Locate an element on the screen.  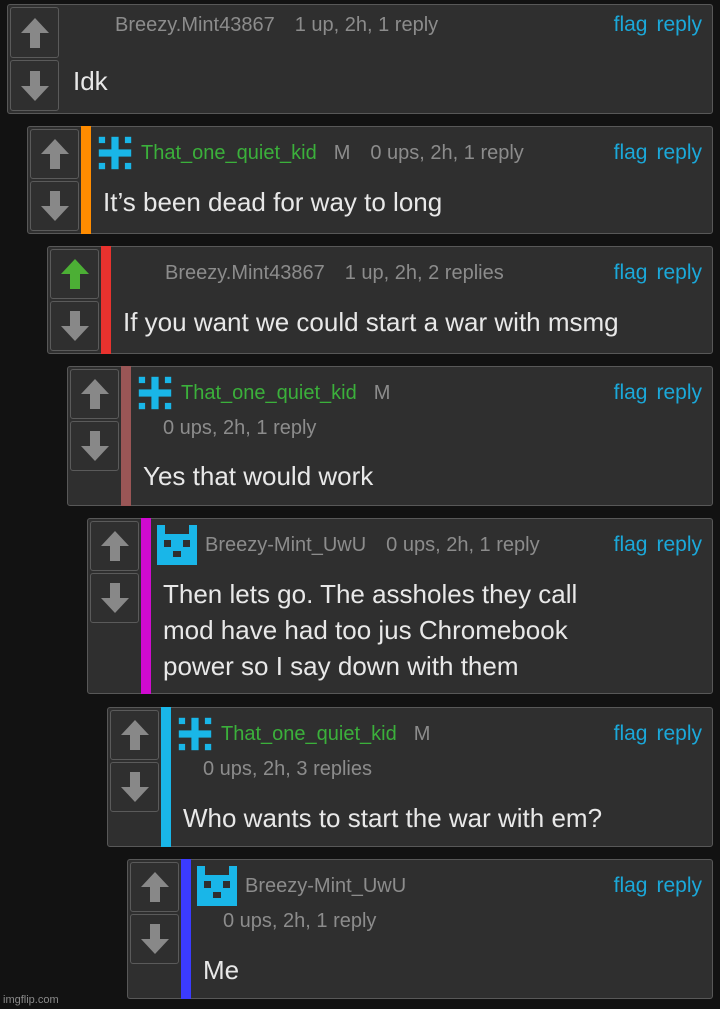
comment-text-line: Then lets go. The assholes they call is located at coordinates (370, 594).